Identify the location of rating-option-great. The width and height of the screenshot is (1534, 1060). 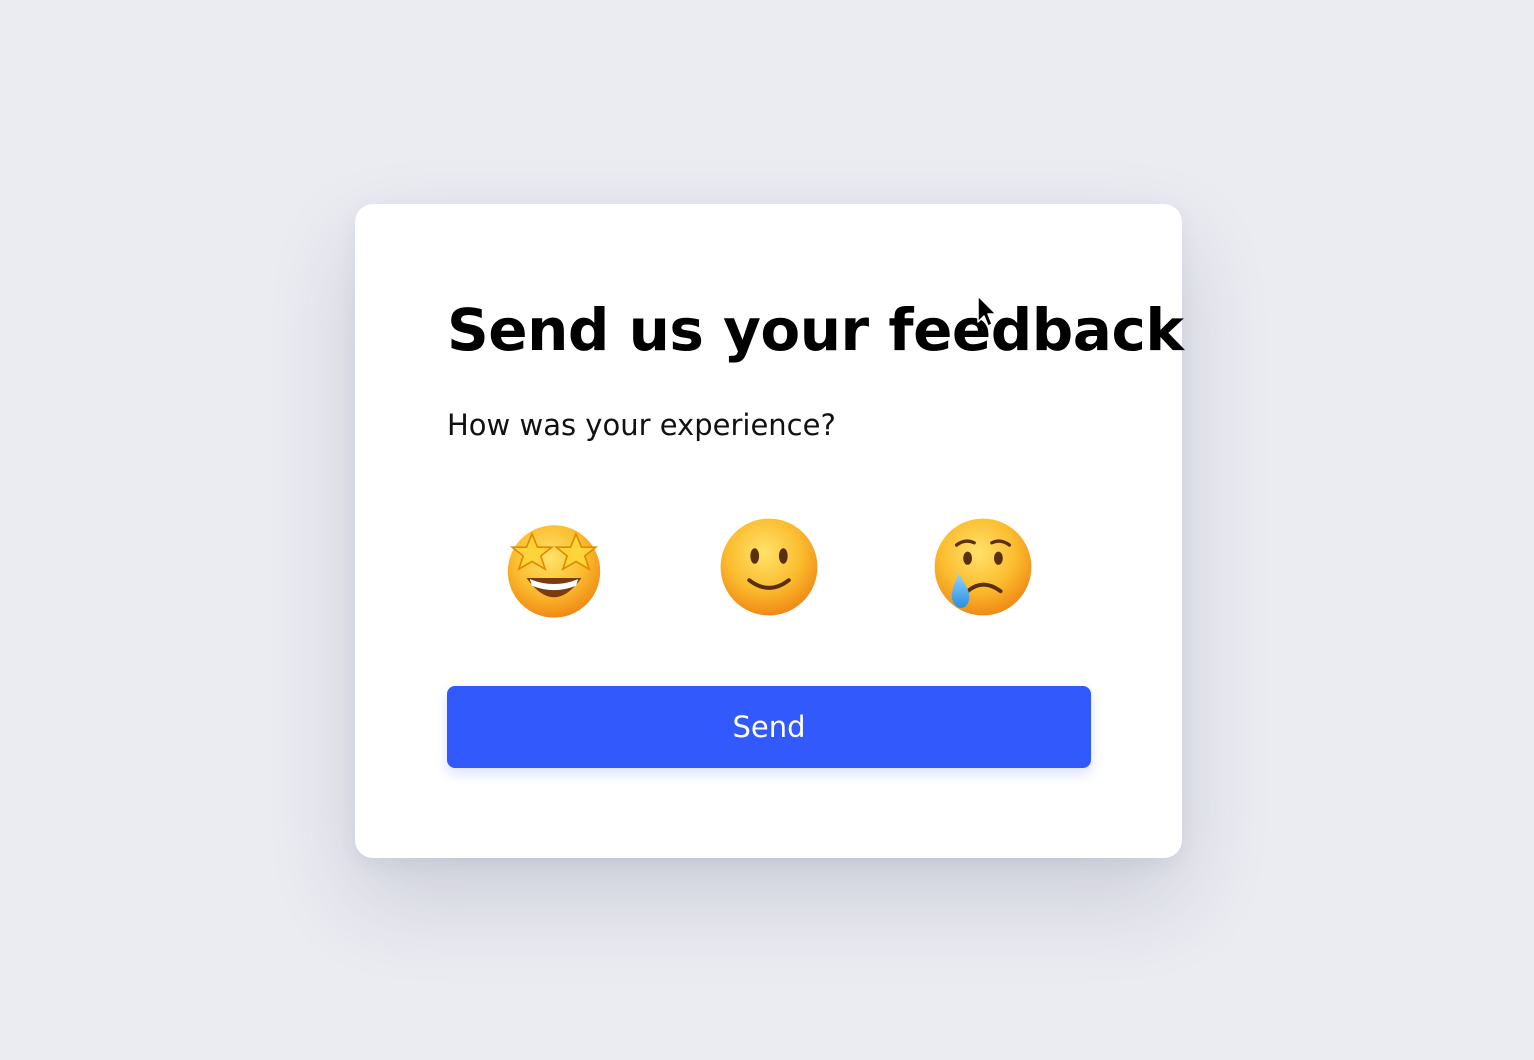
(554, 567).